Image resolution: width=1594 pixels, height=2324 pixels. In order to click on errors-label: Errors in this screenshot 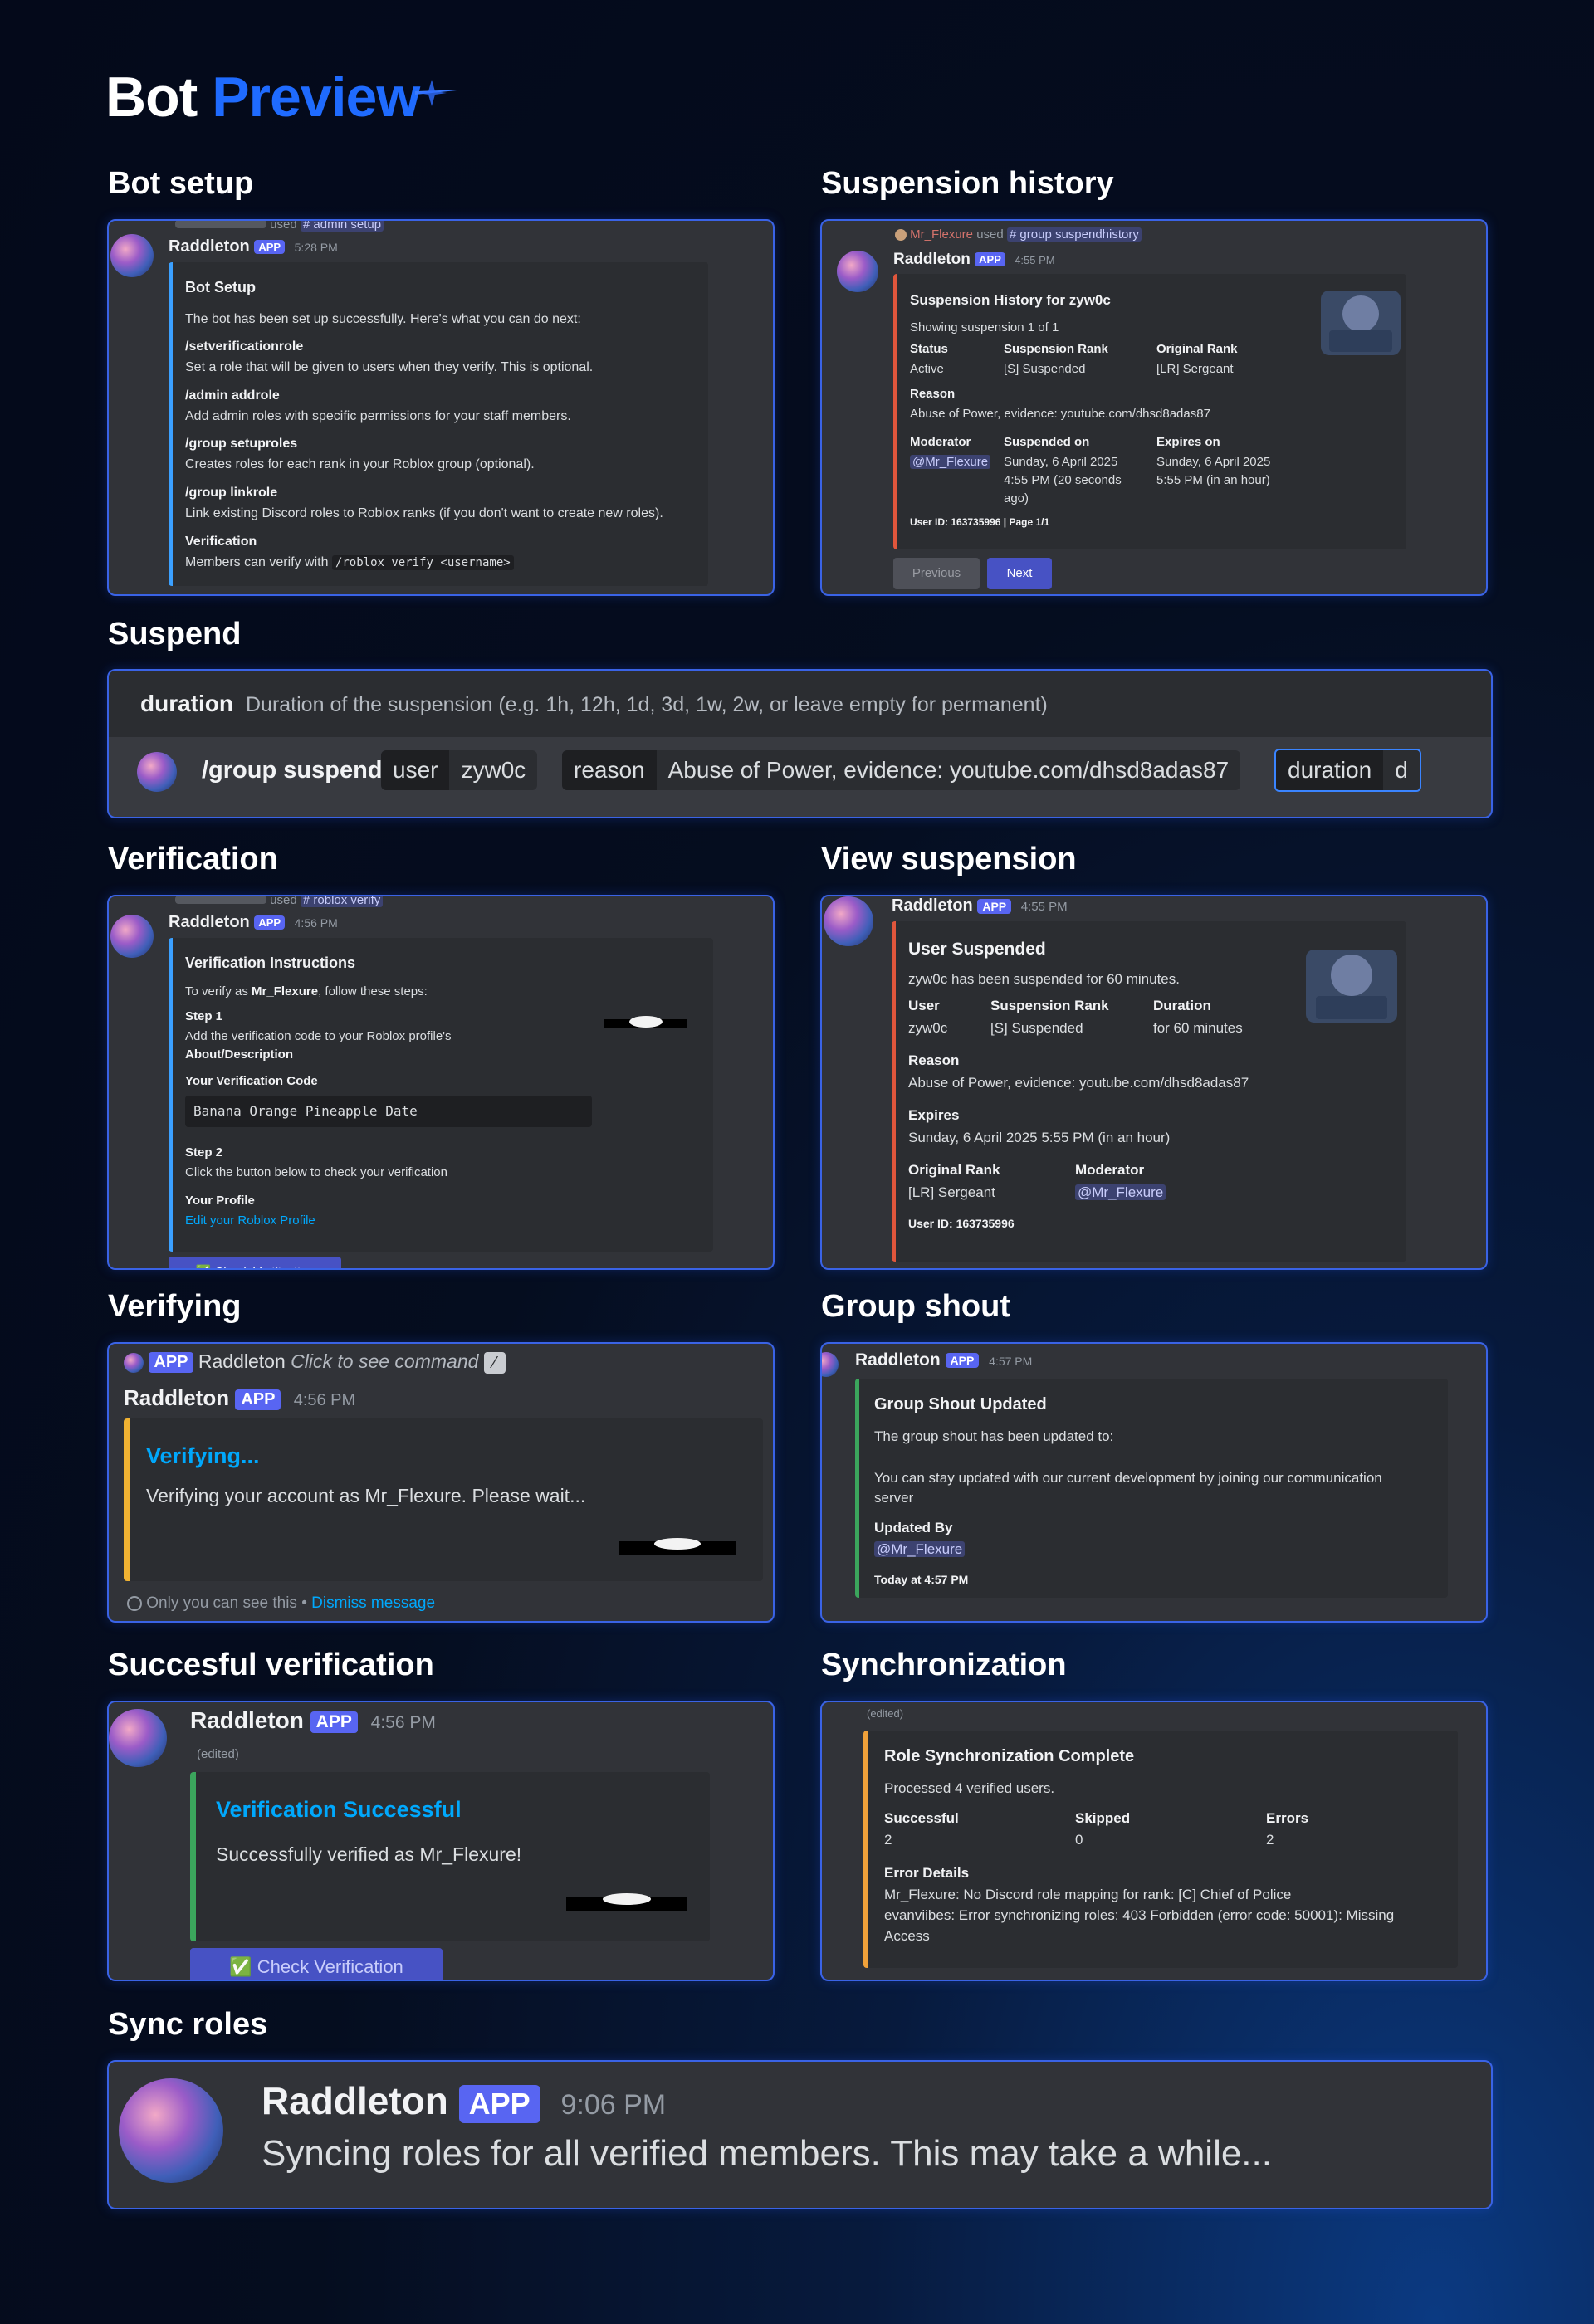, I will do `click(1287, 1818)`.